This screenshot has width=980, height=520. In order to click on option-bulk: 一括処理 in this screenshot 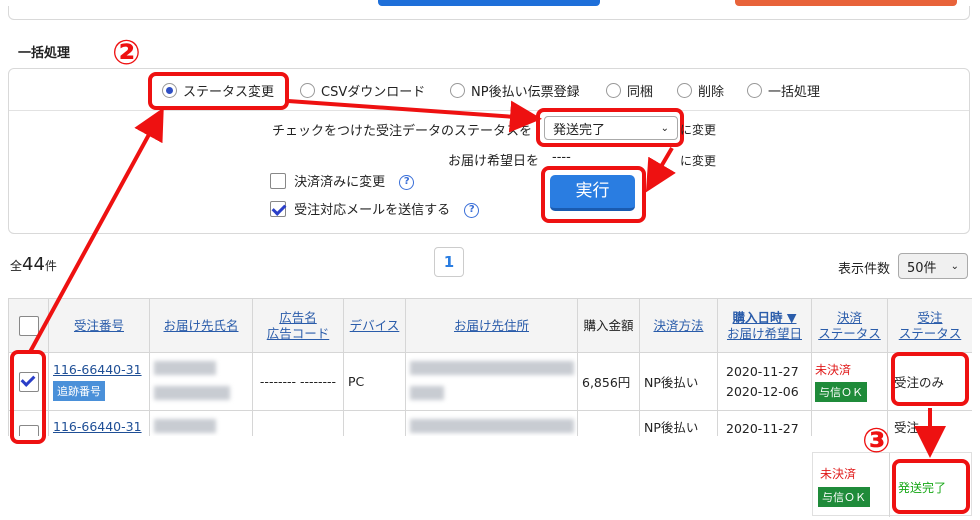, I will do `click(783, 90)`.